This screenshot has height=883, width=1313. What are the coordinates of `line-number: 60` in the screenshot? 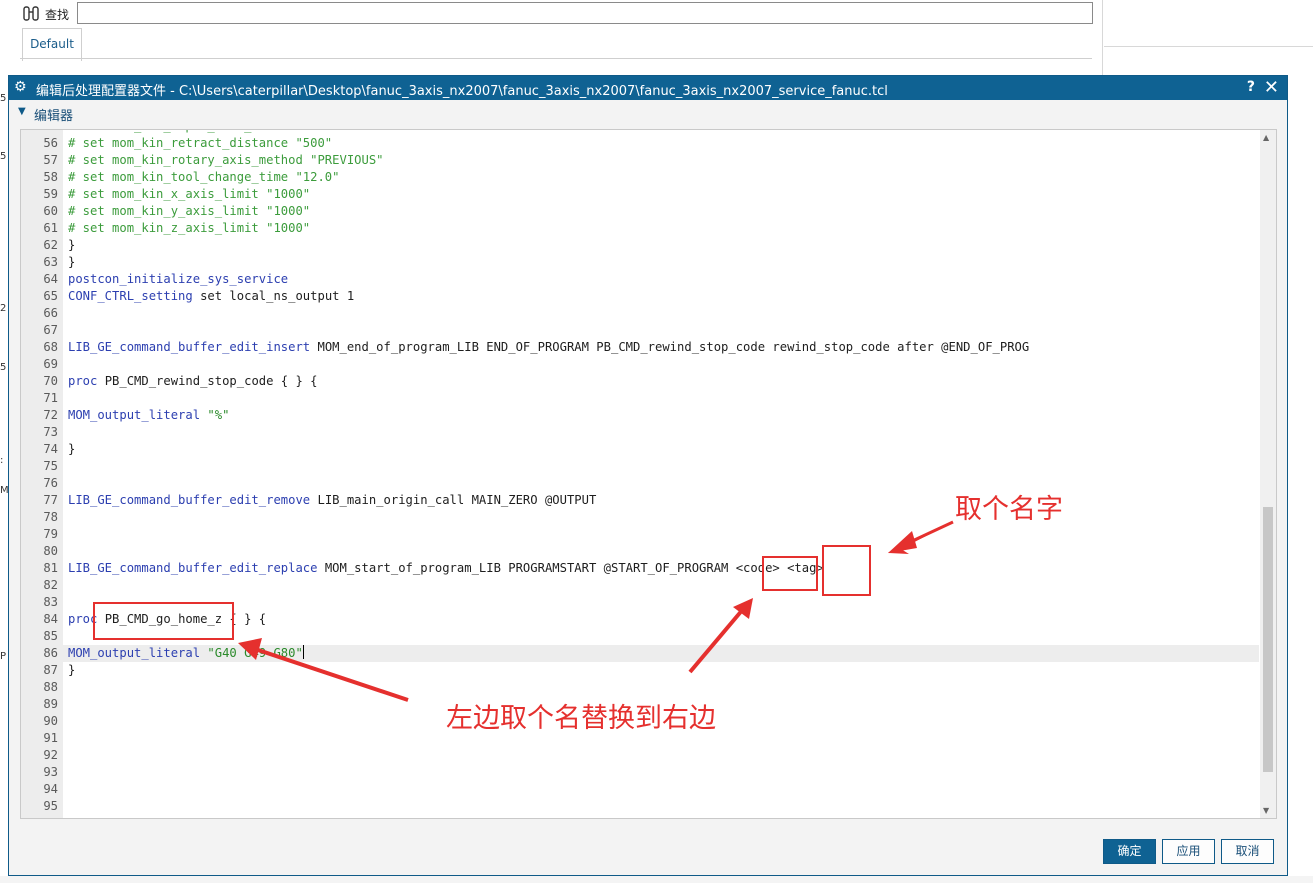 It's located at (50, 211).